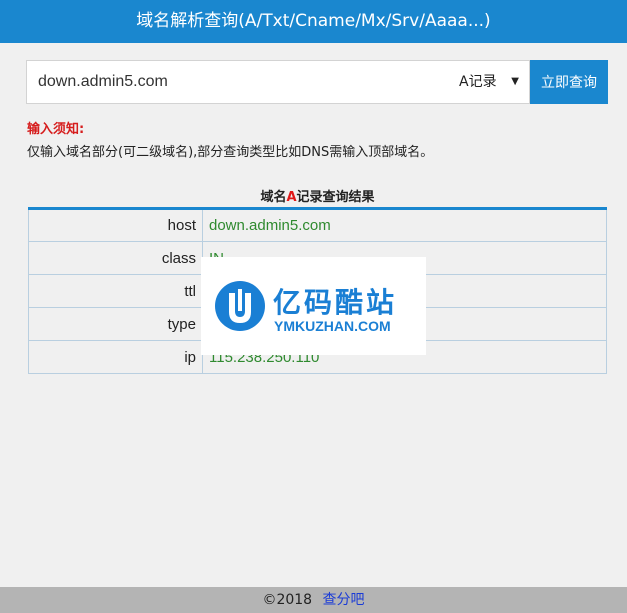  What do you see at coordinates (115, 357) in the screenshot?
I see `row-key: ip` at bounding box center [115, 357].